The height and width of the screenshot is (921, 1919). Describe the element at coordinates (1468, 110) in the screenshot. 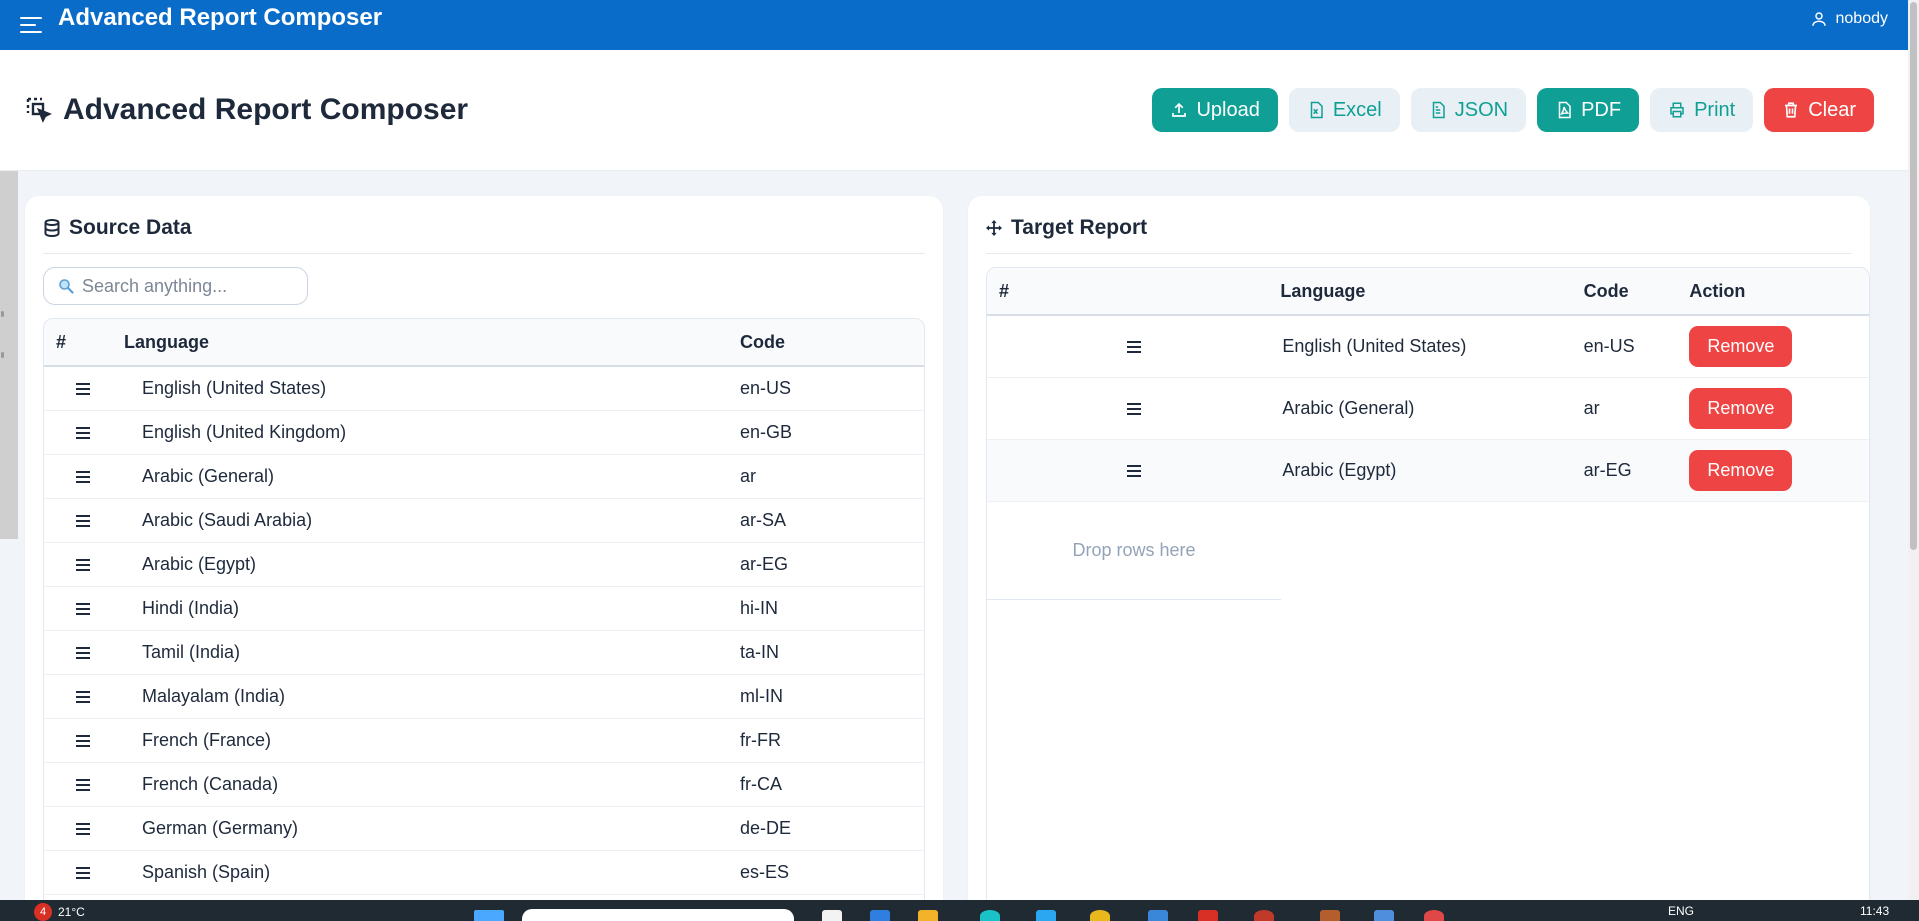

I see `json-button: JSON` at that location.